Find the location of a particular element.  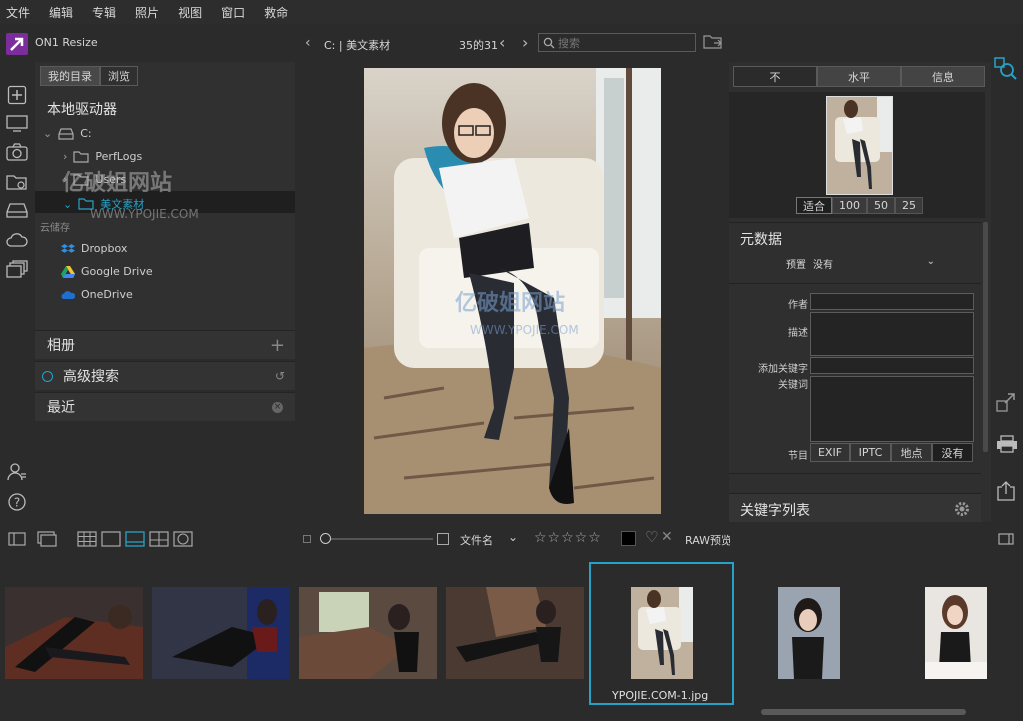

divider is located at coordinates (855, 283).